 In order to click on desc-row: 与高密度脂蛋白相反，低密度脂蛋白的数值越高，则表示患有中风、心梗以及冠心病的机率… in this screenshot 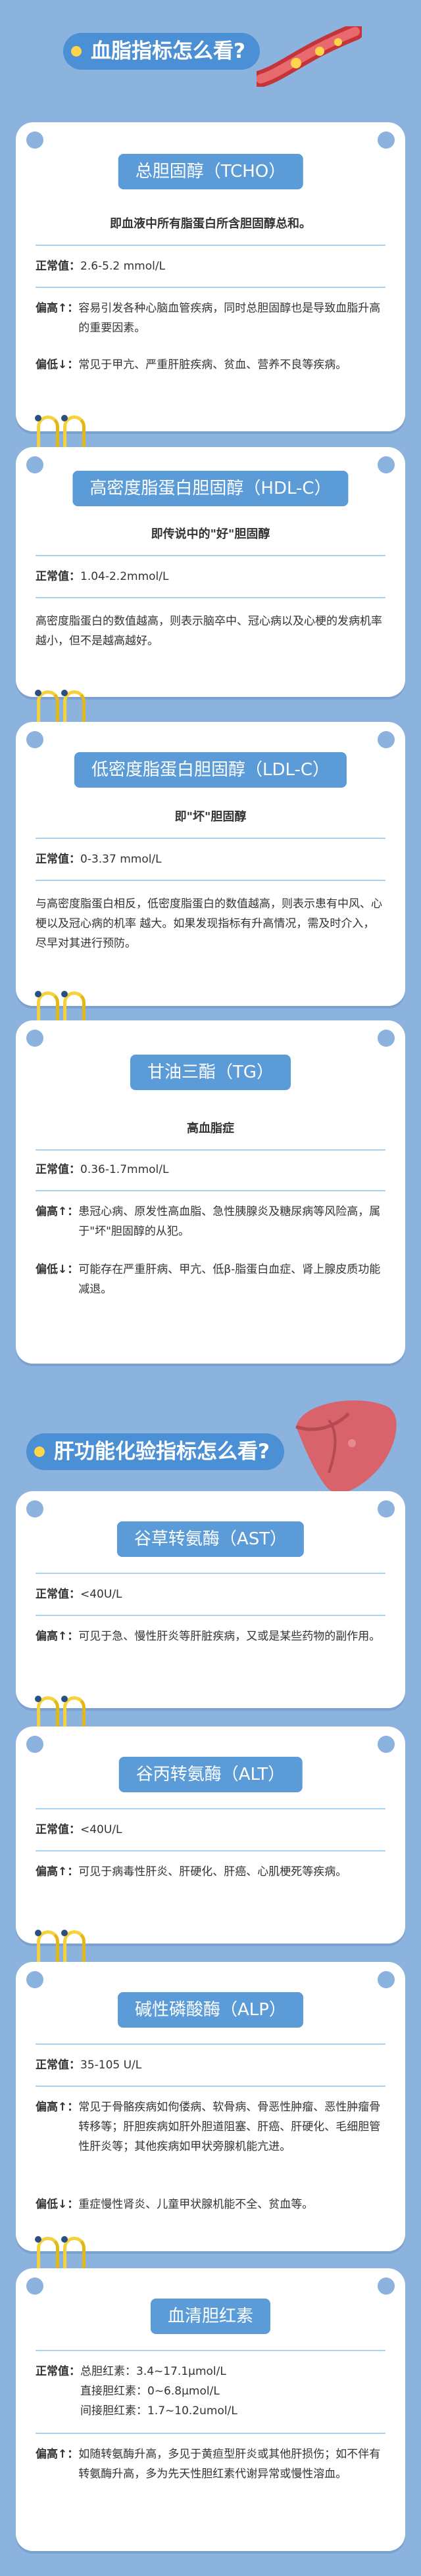, I will do `click(209, 924)`.